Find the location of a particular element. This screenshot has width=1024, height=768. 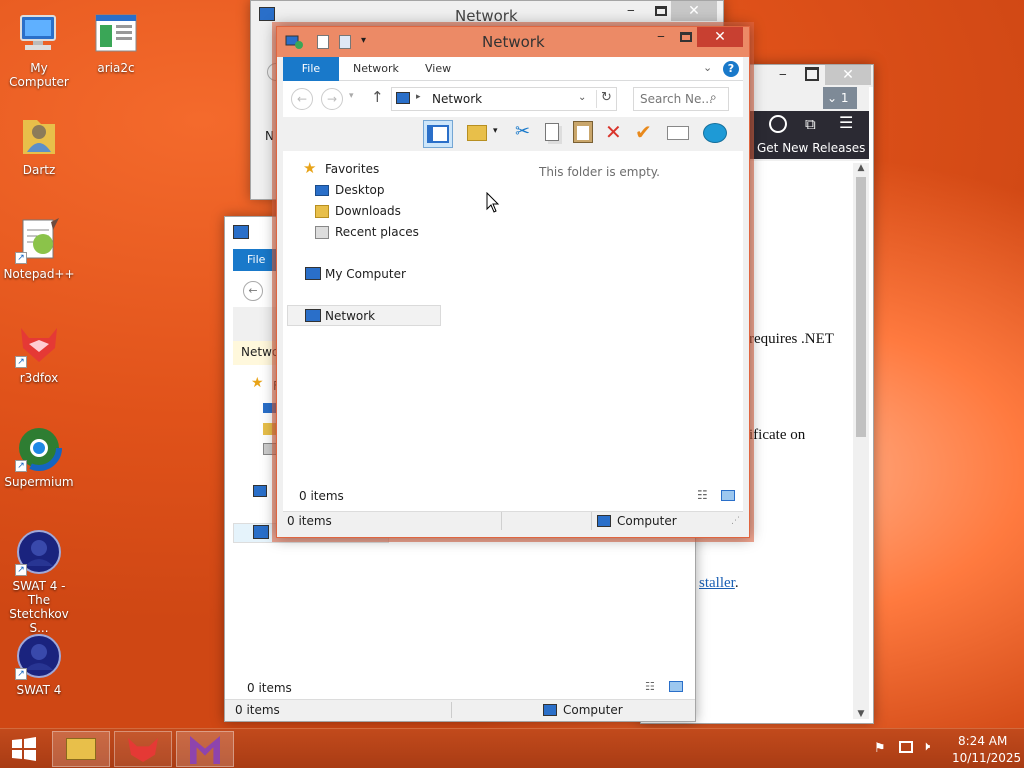

title-bar: ▾ Network ‒ ✕ is located at coordinates (513, 42).